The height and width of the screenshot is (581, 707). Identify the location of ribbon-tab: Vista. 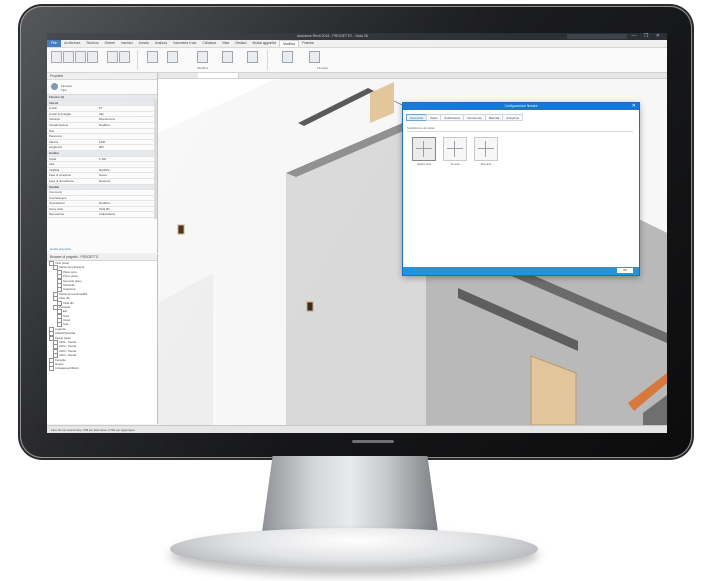
(225, 43).